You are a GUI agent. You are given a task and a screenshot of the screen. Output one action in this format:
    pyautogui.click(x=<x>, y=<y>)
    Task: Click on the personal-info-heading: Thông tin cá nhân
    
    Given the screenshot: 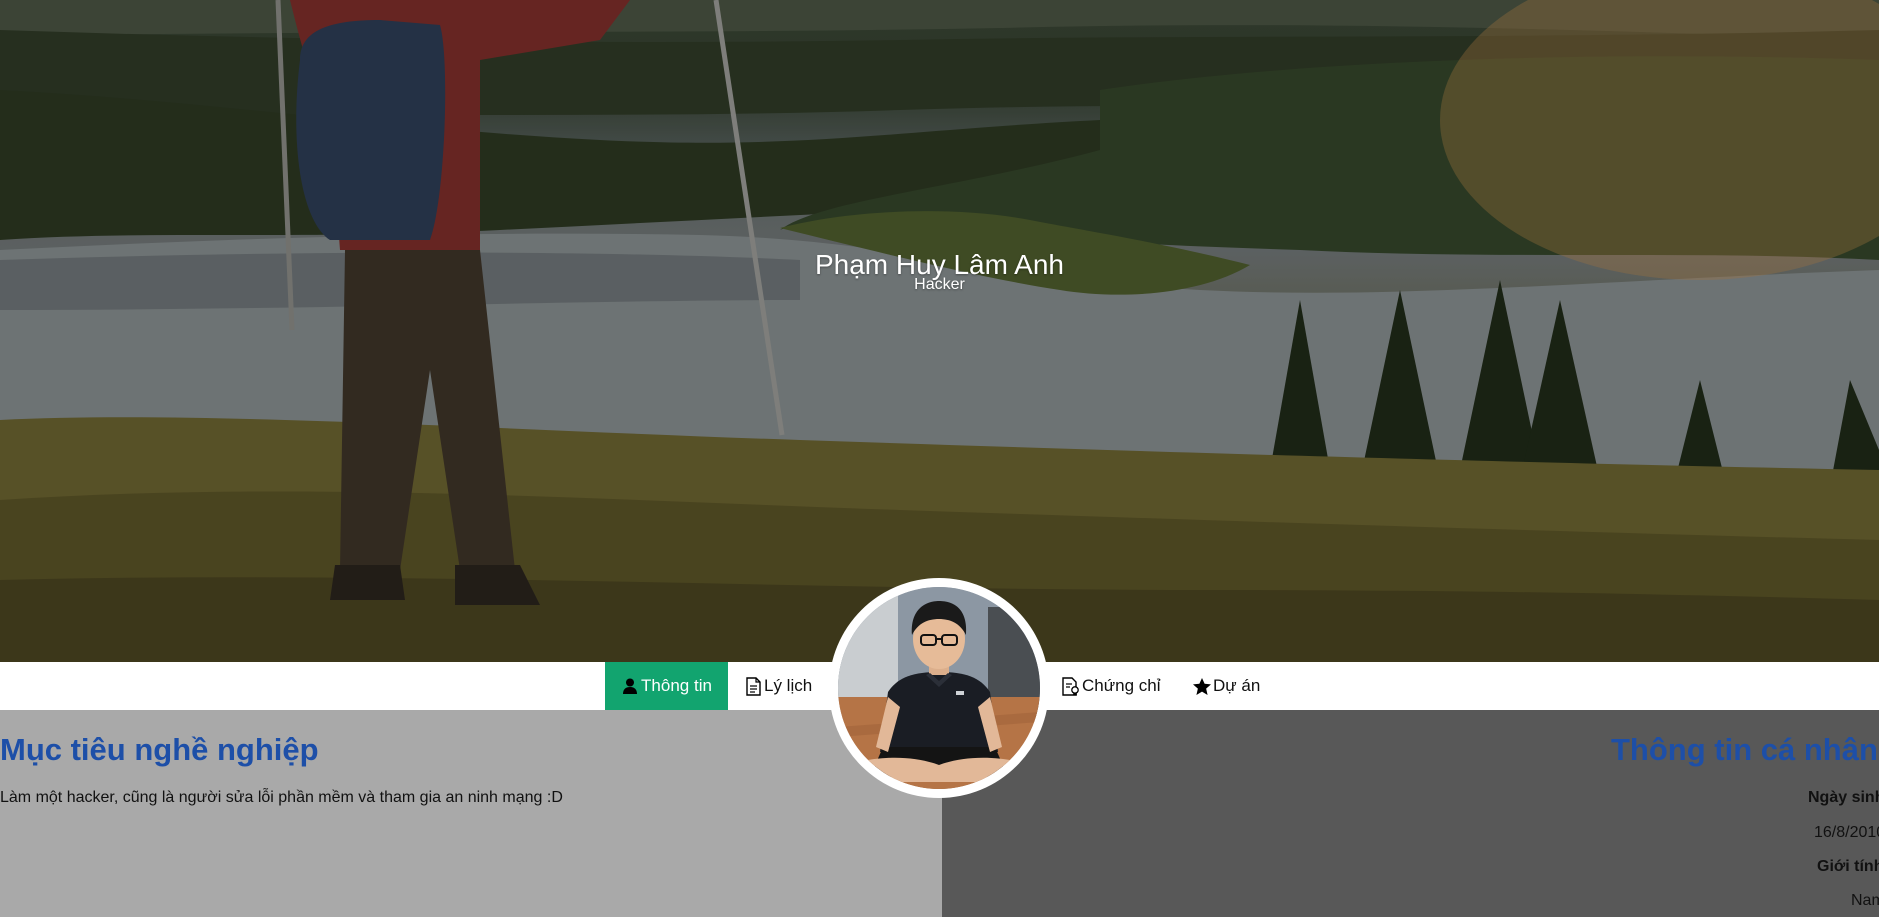 What is the action you would take?
    pyautogui.click(x=1744, y=749)
    